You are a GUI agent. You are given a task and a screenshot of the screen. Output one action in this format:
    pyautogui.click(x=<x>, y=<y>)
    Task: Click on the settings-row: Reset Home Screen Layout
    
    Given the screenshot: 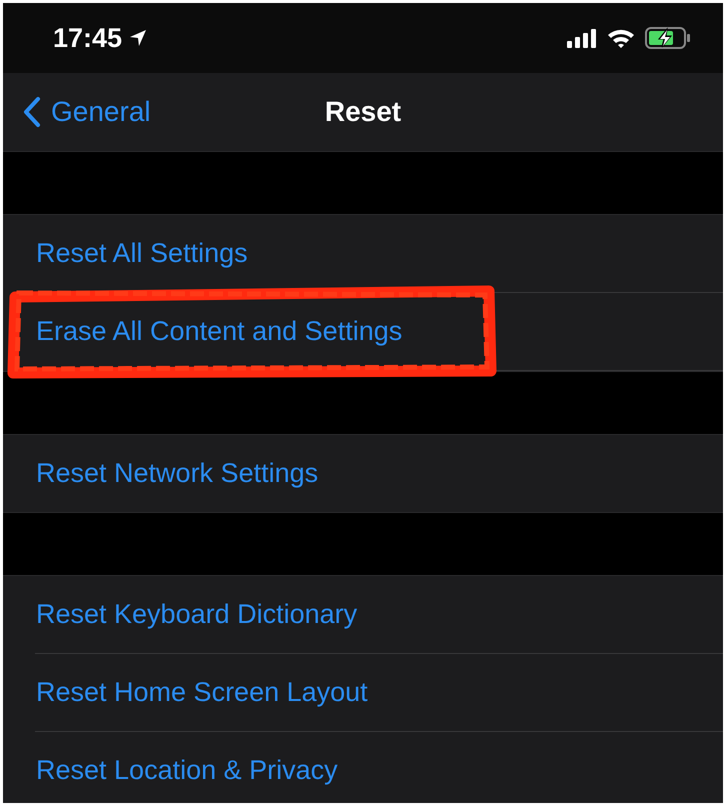 What is the action you would take?
    pyautogui.click(x=379, y=693)
    